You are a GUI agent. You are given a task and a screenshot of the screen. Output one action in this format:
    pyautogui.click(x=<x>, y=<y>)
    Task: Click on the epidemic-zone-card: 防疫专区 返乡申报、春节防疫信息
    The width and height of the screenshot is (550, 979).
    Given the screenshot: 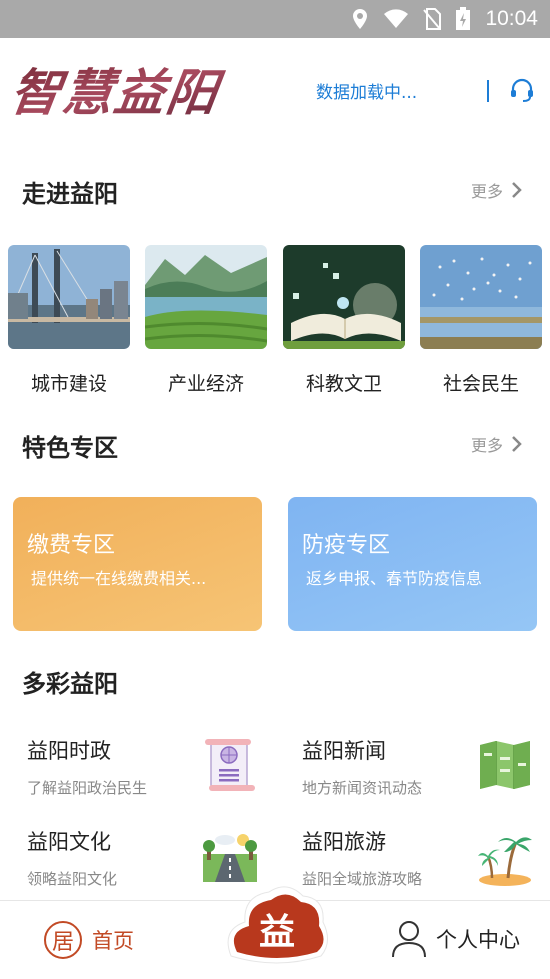 What is the action you would take?
    pyautogui.click(x=412, y=564)
    